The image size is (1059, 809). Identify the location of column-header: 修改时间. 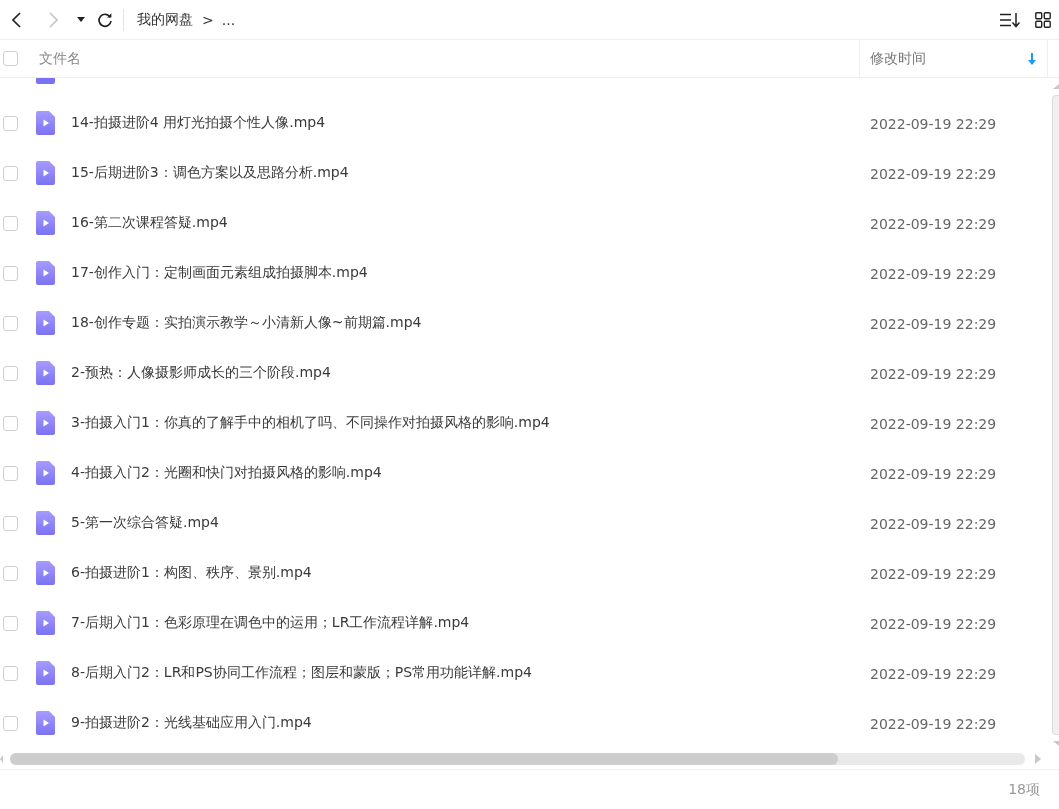
(954, 58).